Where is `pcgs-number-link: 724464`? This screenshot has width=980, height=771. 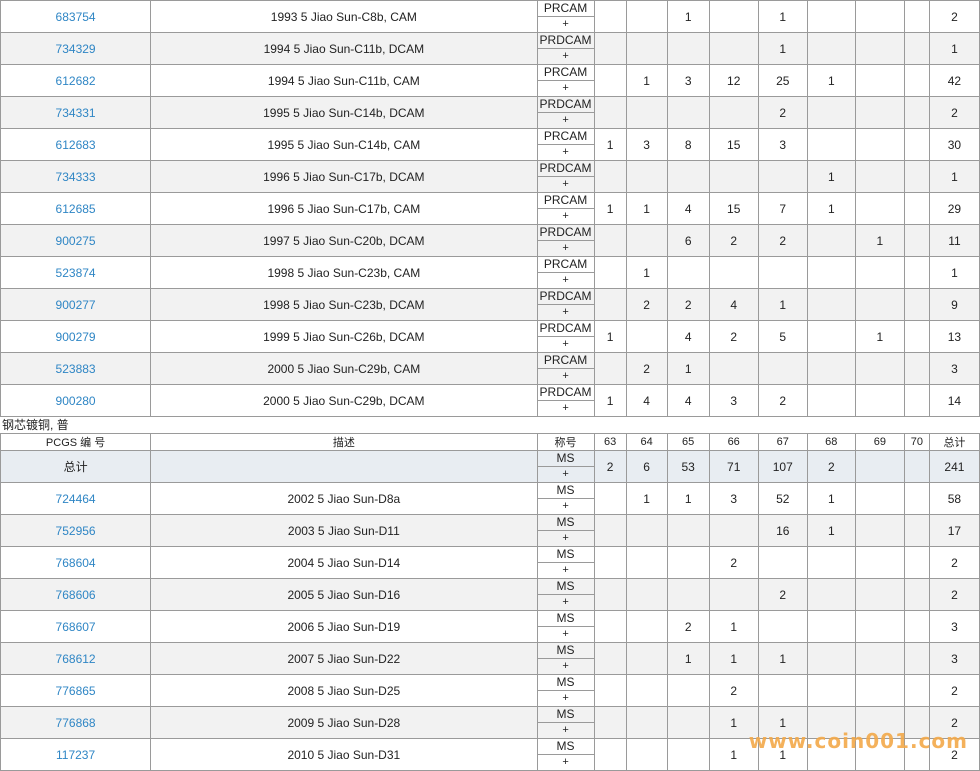 pcgs-number-link: 724464 is located at coordinates (76, 498).